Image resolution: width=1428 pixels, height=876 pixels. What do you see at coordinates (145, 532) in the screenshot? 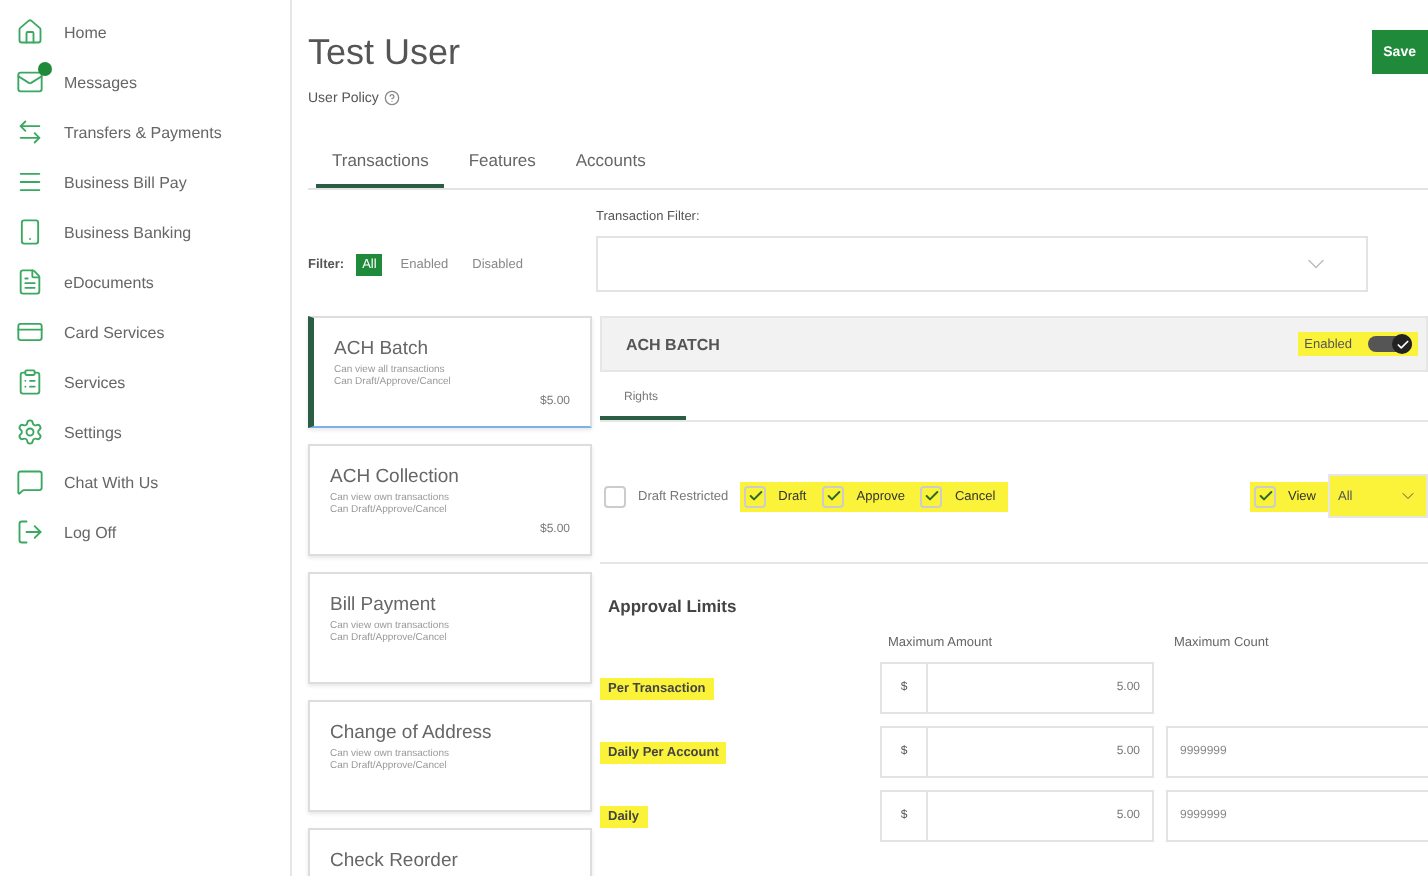
I see `sidebar-item: Log Off` at bounding box center [145, 532].